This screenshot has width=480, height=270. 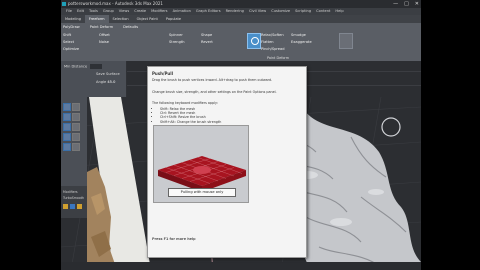 I want to click on menu-create: Create, so click(x=140, y=11).